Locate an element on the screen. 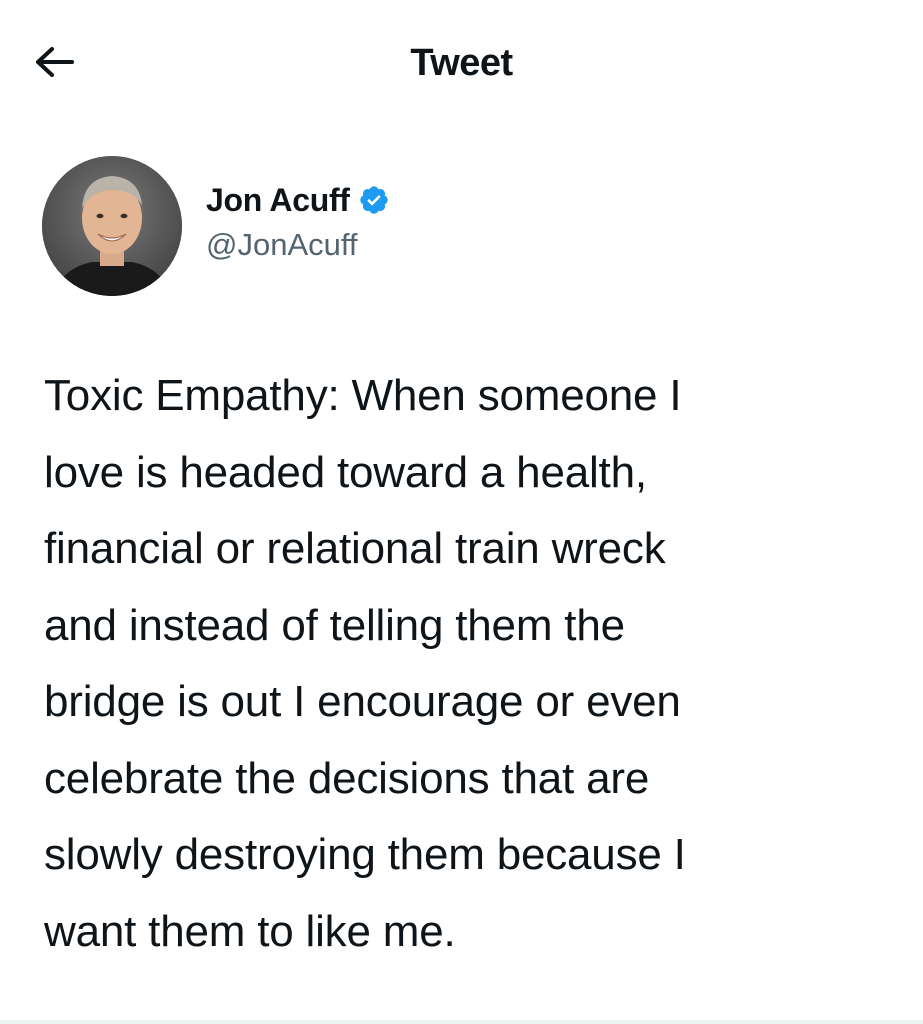 The image size is (923, 1024). tweet-author: Jon Acuff @JonAcuff is located at coordinates (216, 226).